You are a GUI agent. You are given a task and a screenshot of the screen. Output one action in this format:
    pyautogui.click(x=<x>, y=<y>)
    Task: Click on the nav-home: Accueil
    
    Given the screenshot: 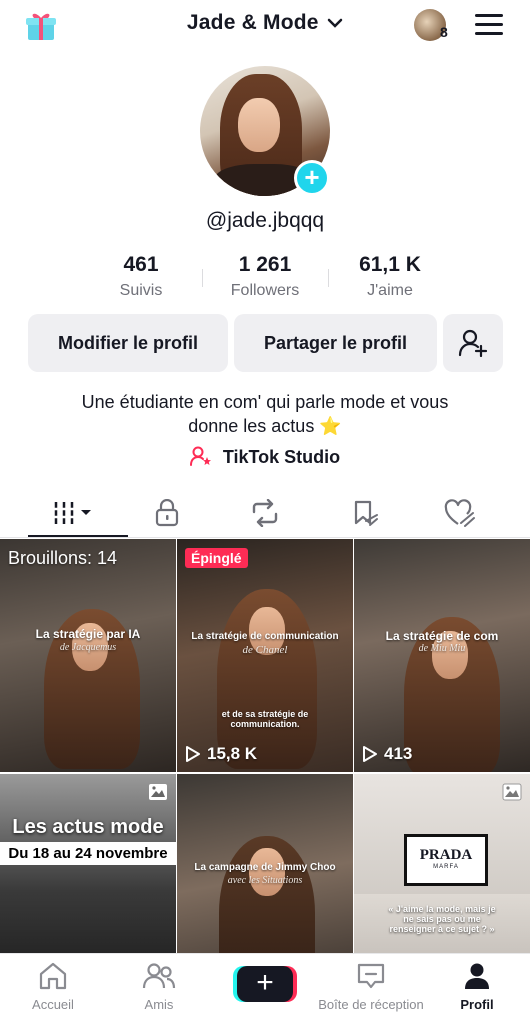 What is the action you would take?
    pyautogui.click(x=53, y=987)
    